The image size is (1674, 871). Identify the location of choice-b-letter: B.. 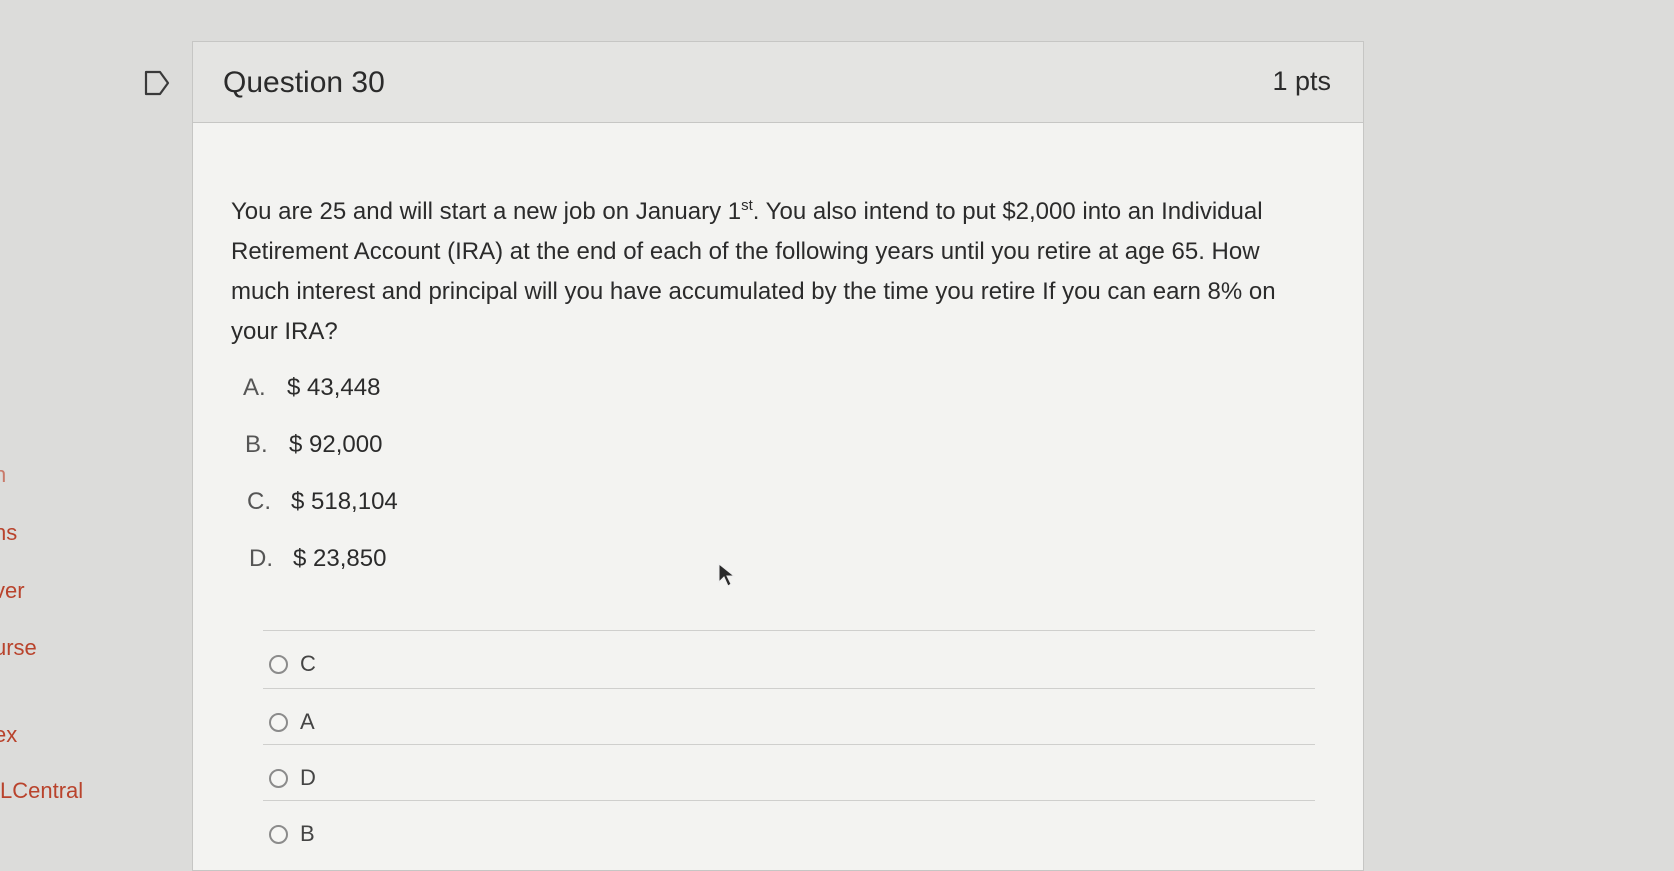
(256, 444).